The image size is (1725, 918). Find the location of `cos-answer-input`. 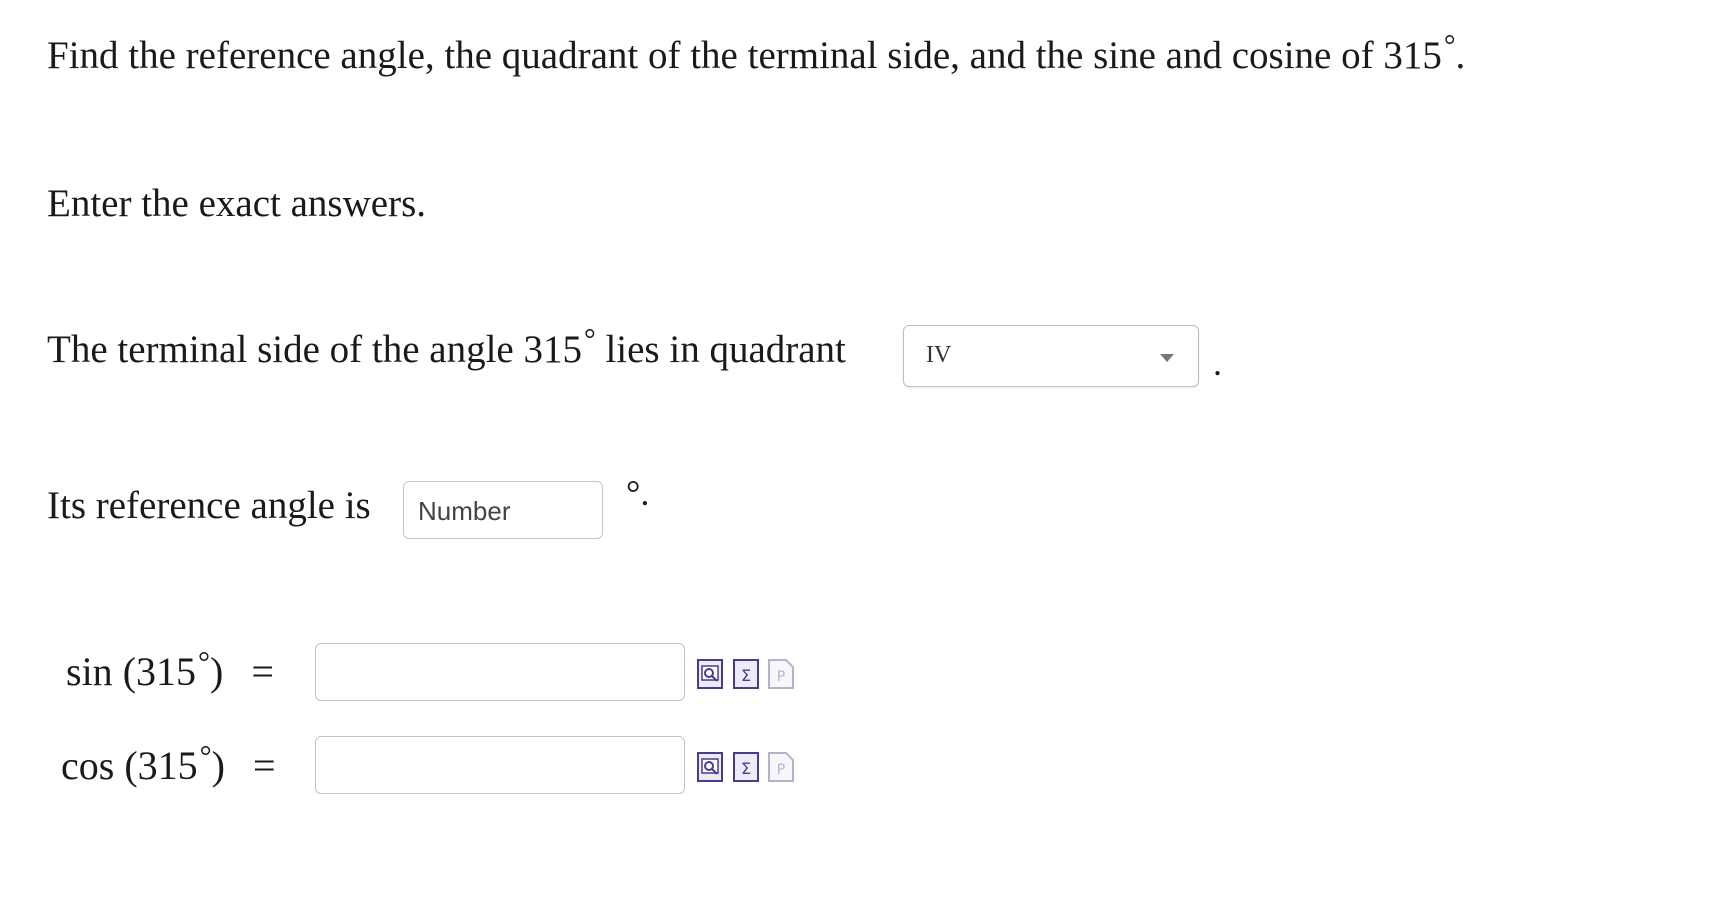

cos-answer-input is located at coordinates (500, 765).